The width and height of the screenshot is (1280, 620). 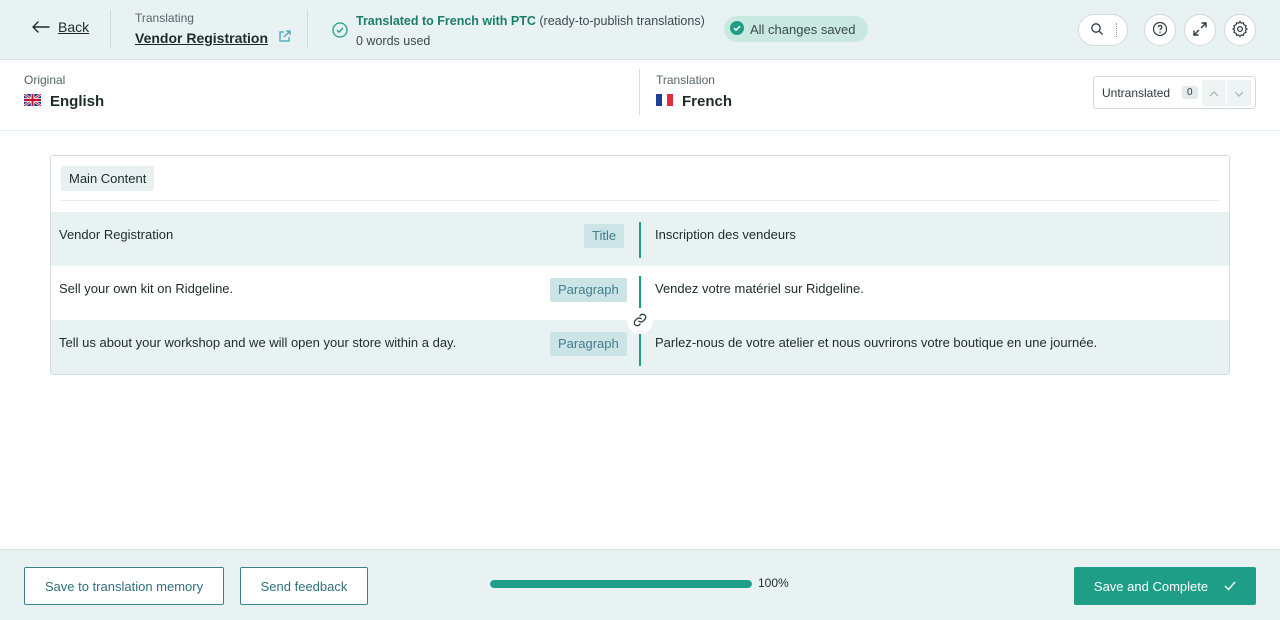 What do you see at coordinates (685, 80) in the screenshot?
I see `translation-label: Translation` at bounding box center [685, 80].